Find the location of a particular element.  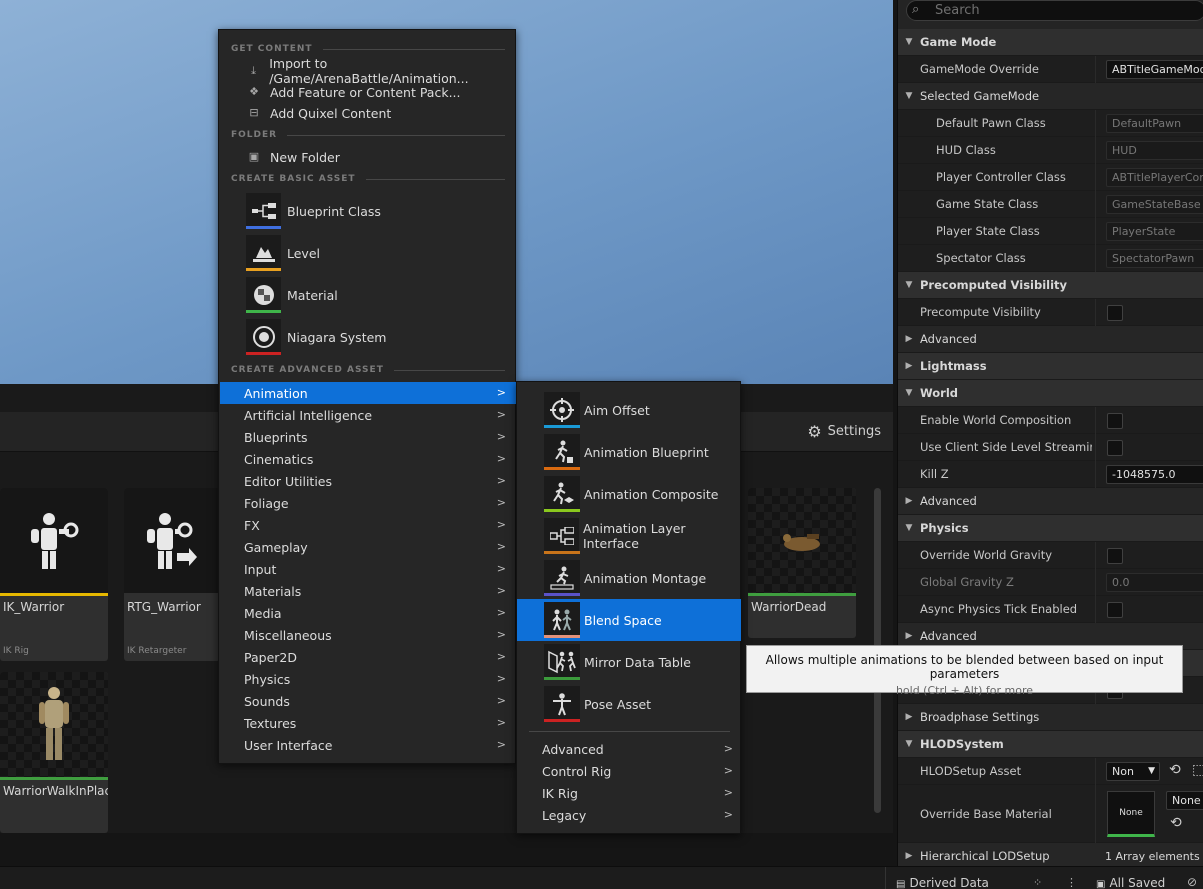

client-streaming-checkbox is located at coordinates (1115, 448).